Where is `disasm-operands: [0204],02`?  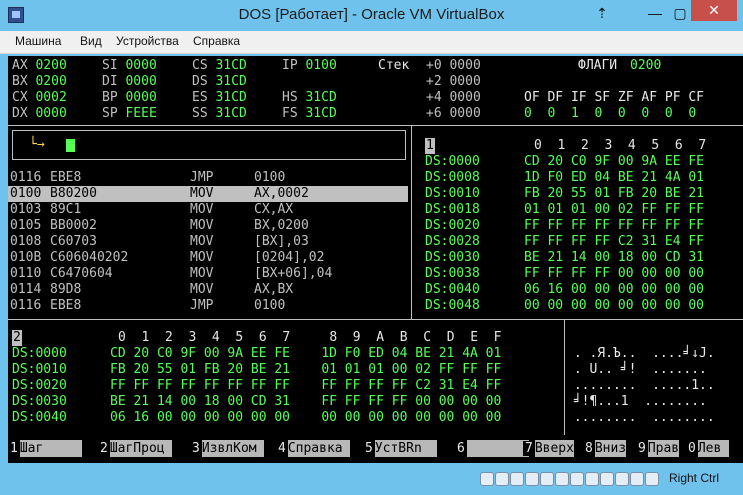 disasm-operands: [0204],02 is located at coordinates (289, 258).